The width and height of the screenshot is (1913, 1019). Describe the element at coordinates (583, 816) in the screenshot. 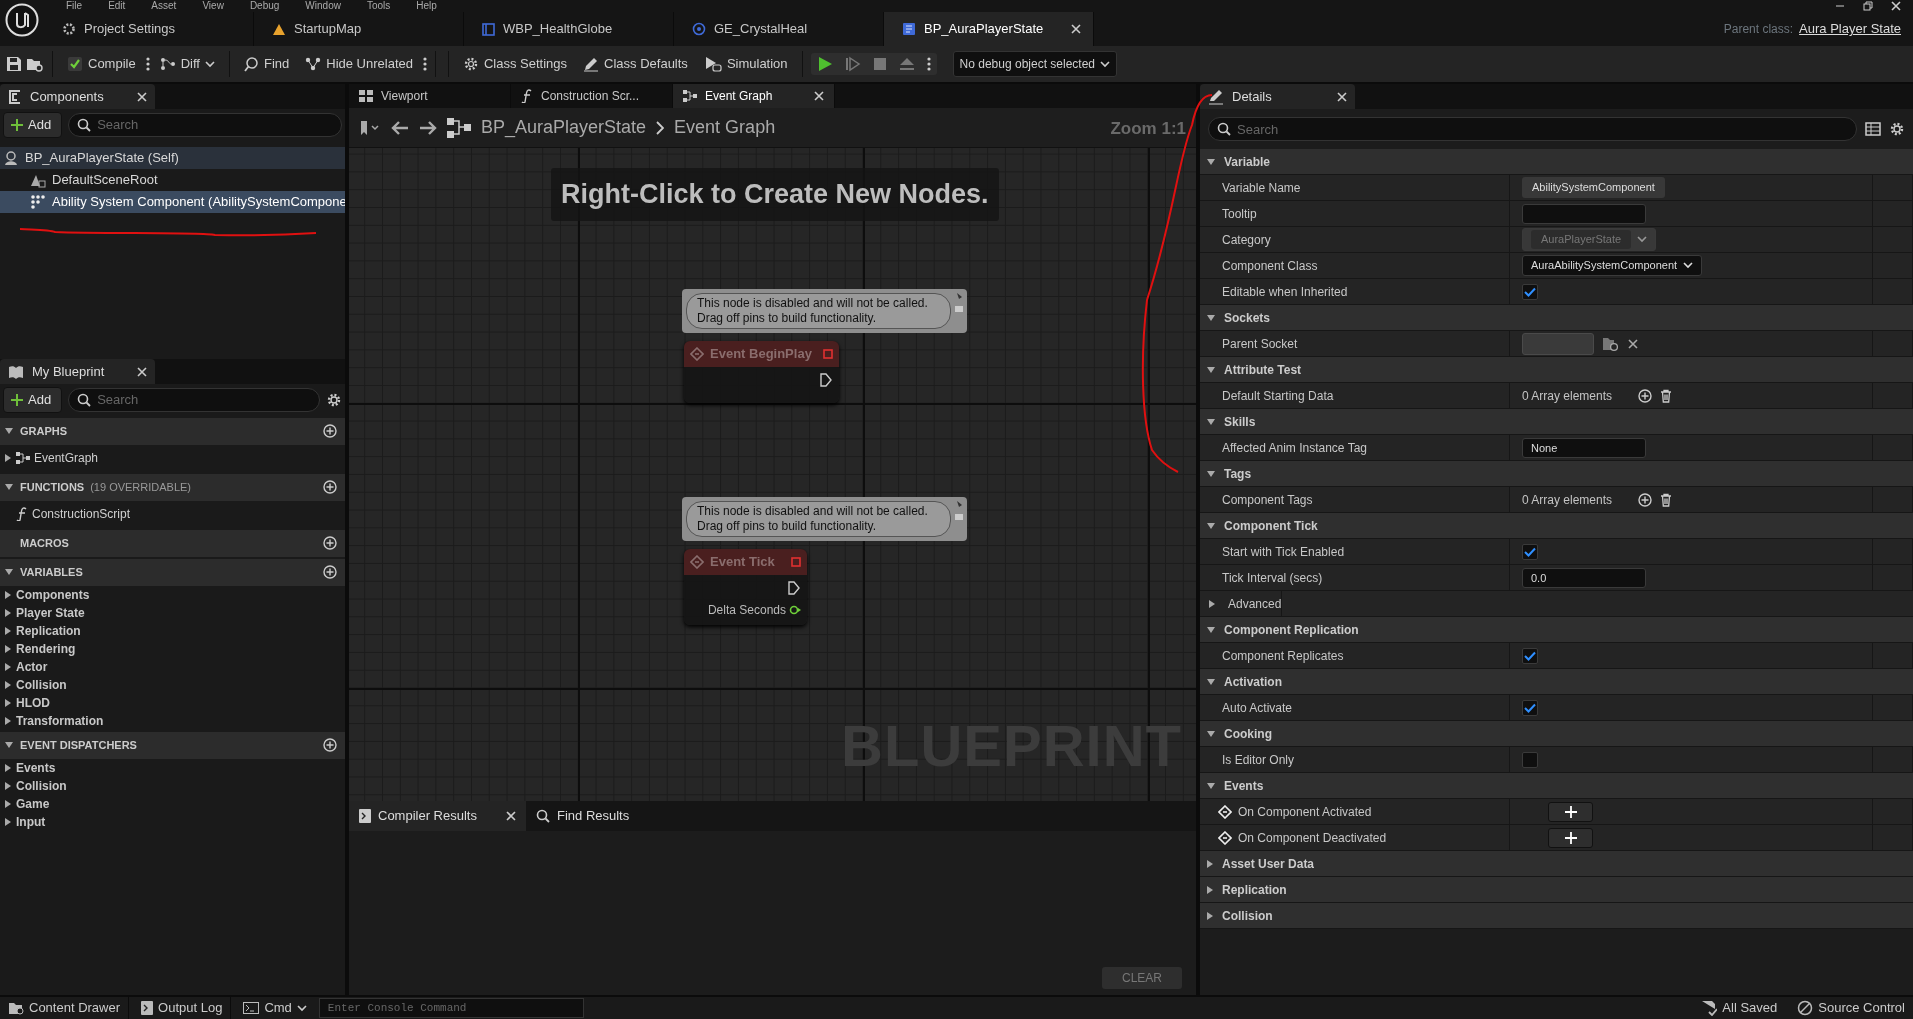

I see `results-tab: Find Results` at that location.